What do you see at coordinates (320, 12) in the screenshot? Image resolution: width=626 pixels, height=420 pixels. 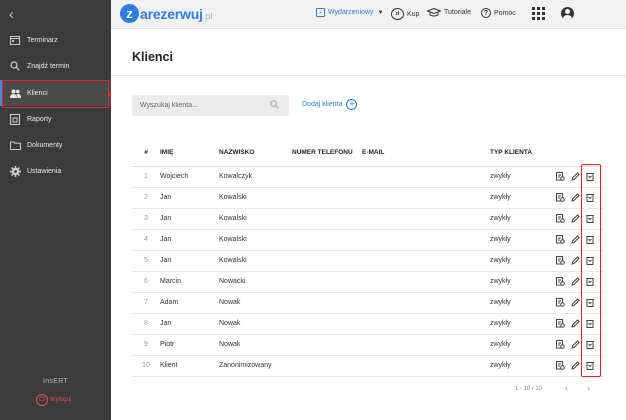 I see `calendar-icon: ▪` at bounding box center [320, 12].